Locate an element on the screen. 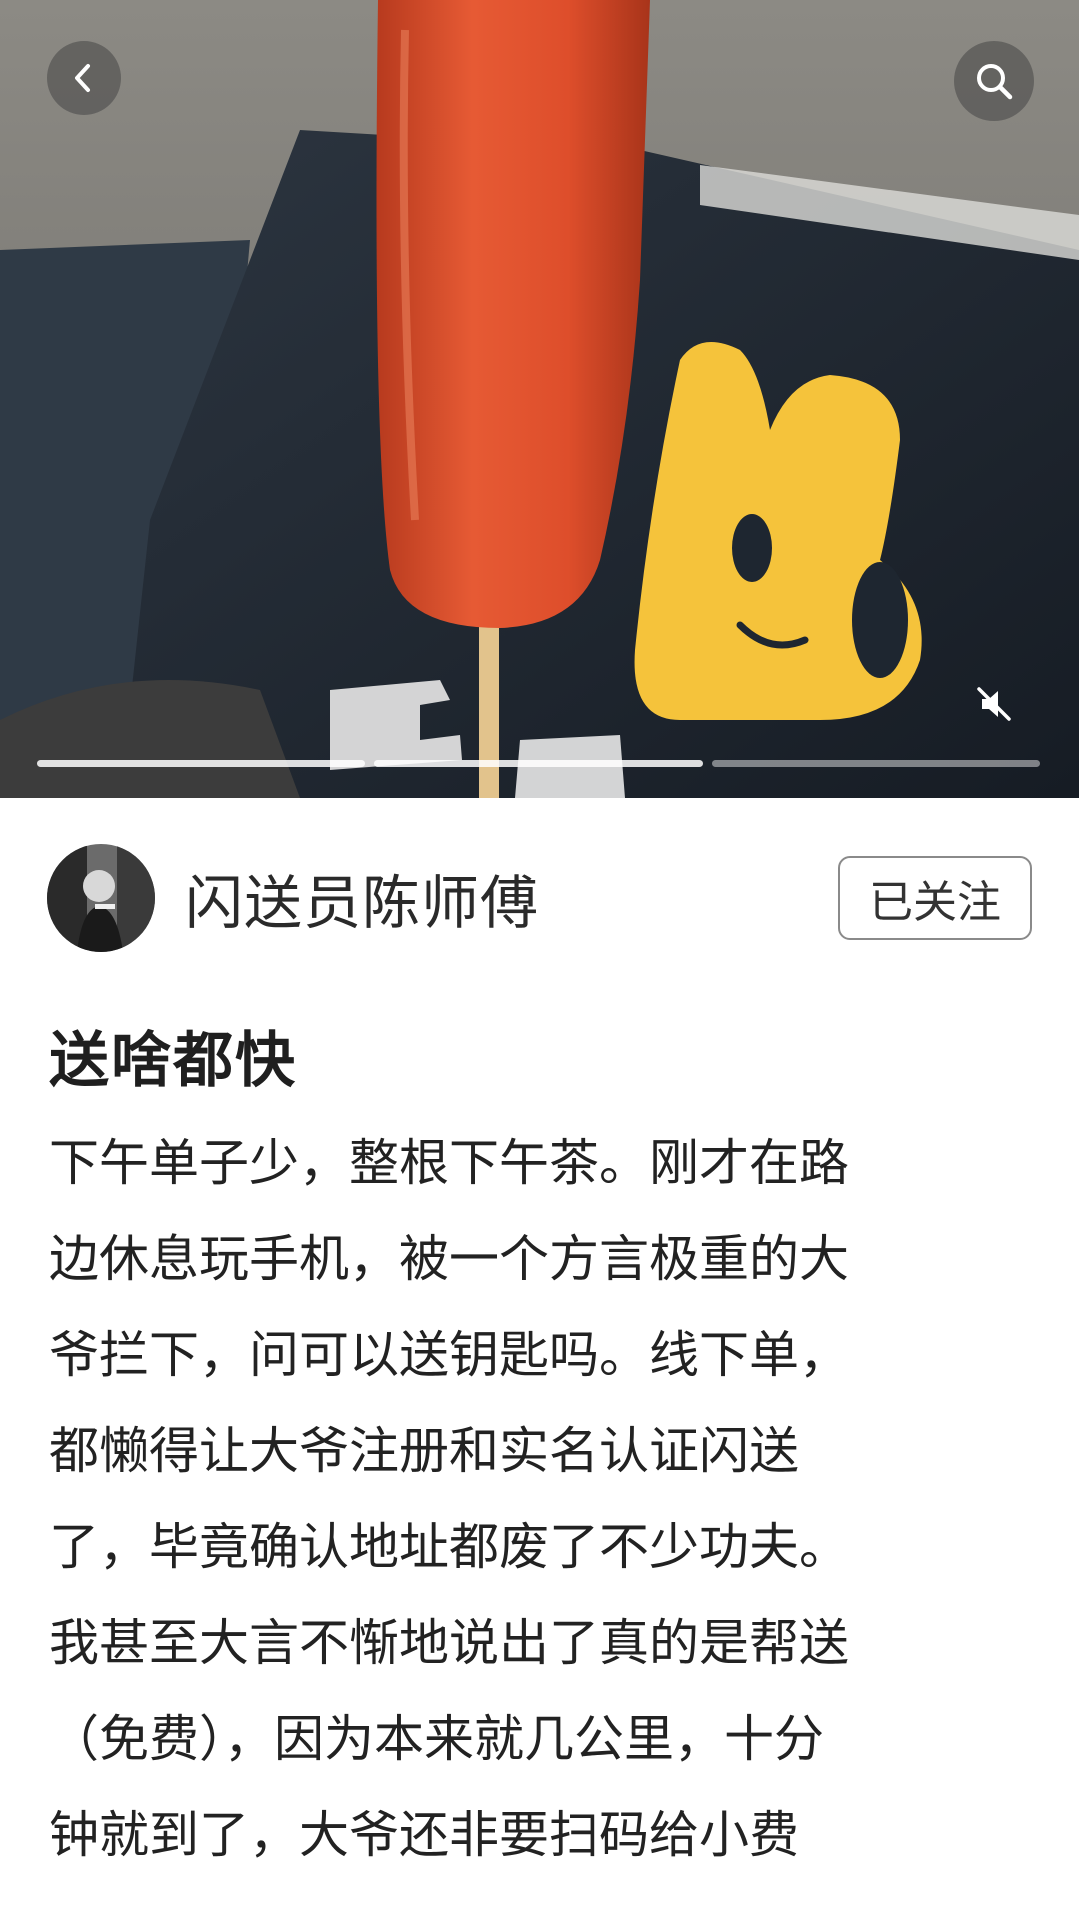  avatar is located at coordinates (101, 898).